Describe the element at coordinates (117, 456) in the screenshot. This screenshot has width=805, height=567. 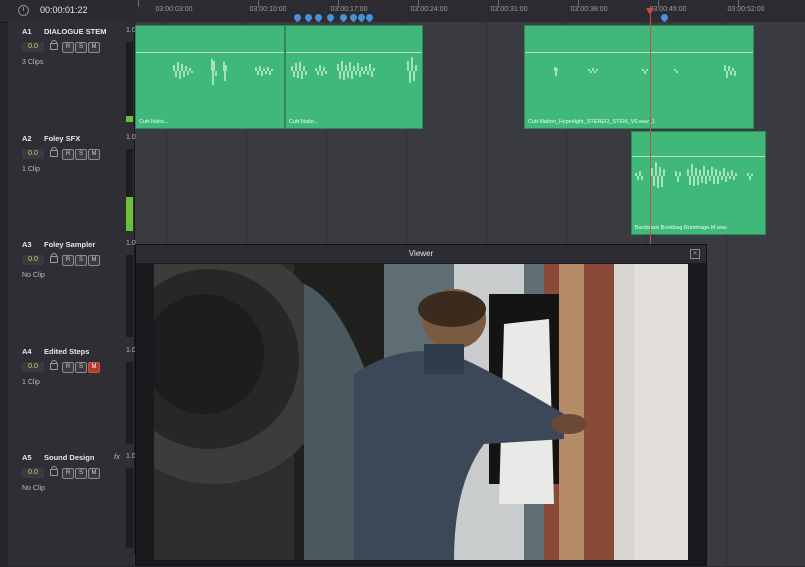
I see `fx-indicator: fx` at that location.